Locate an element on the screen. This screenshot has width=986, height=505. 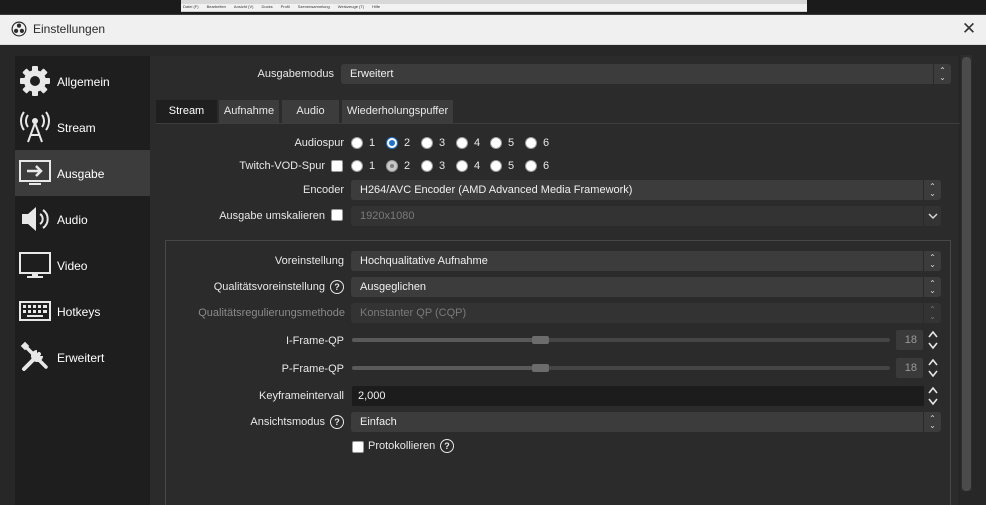
twitch-vod-checkbox is located at coordinates (337, 166).